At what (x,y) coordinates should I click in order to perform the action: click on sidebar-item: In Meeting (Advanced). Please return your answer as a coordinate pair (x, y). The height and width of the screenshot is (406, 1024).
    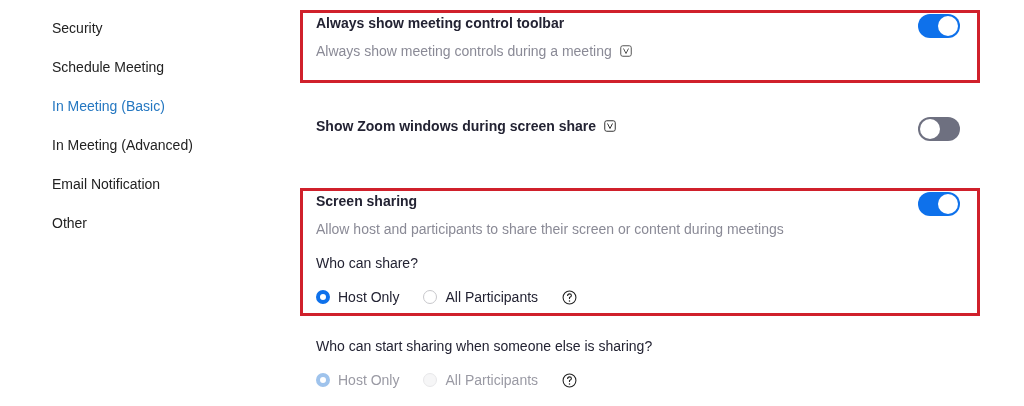
    Looking at the image, I should click on (176, 154).